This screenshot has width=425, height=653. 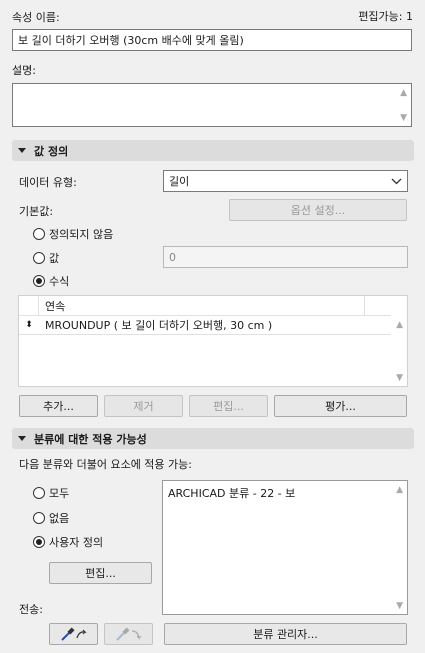 I want to click on radio-none-label: 없음, so click(x=59, y=518).